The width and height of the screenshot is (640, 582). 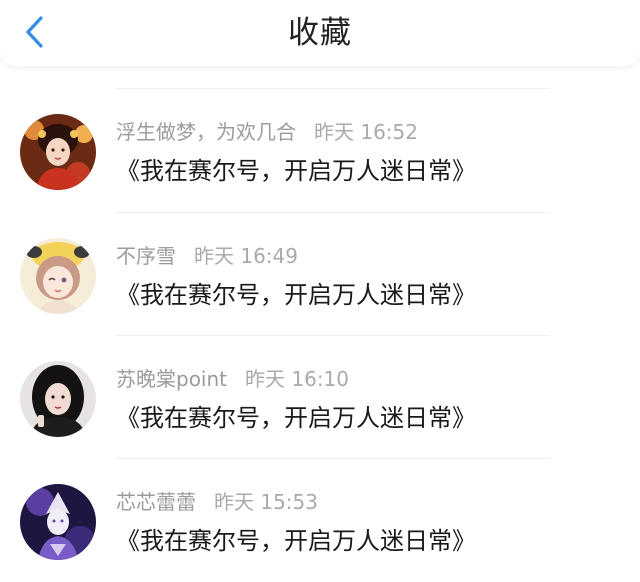 What do you see at coordinates (266, 502) in the screenshot?
I see `timestamp: 昨天 15:53` at bounding box center [266, 502].